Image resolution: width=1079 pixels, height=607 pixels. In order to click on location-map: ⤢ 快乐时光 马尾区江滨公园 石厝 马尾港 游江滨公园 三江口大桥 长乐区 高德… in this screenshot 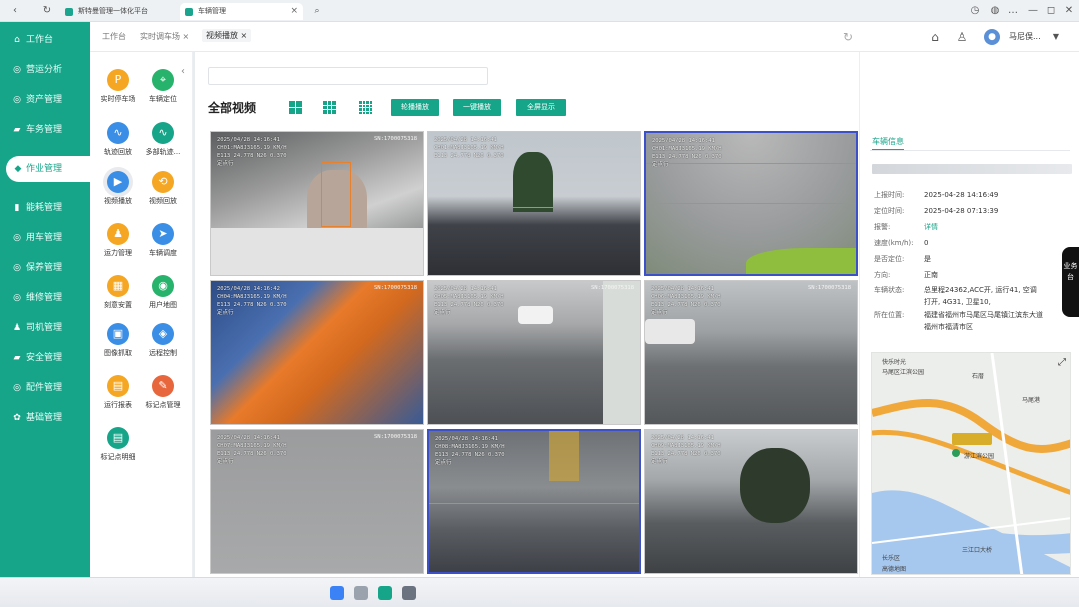, I will do `click(971, 463)`.